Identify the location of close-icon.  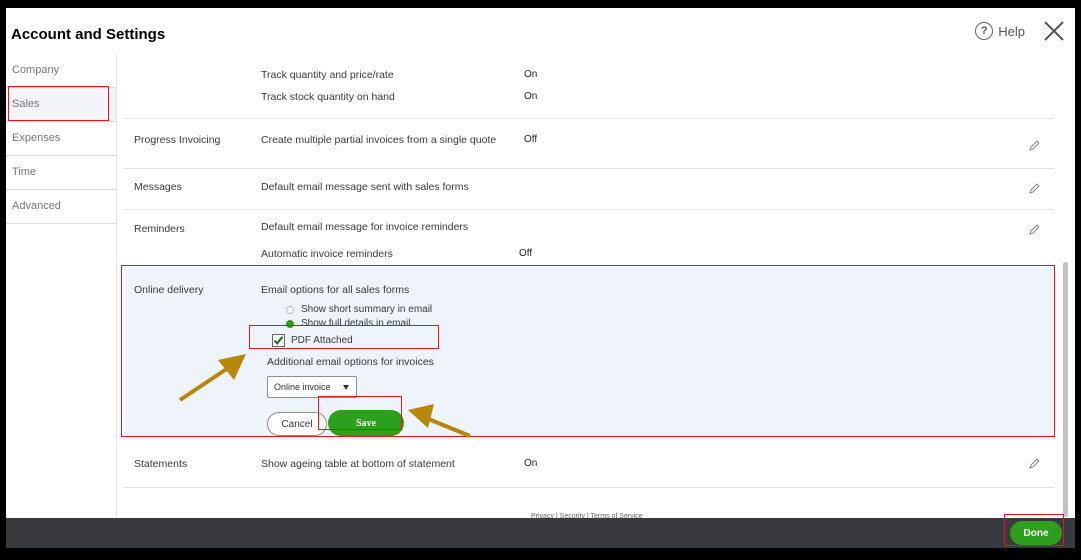
(1054, 31).